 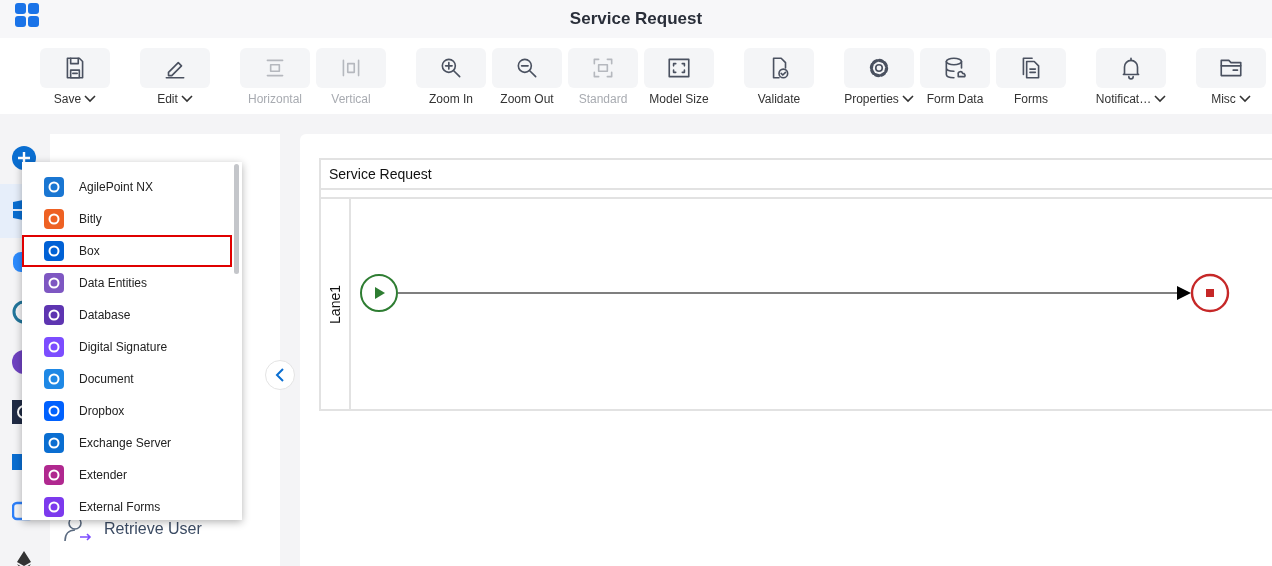 What do you see at coordinates (127, 251) in the screenshot?
I see `menu-item: Box` at bounding box center [127, 251].